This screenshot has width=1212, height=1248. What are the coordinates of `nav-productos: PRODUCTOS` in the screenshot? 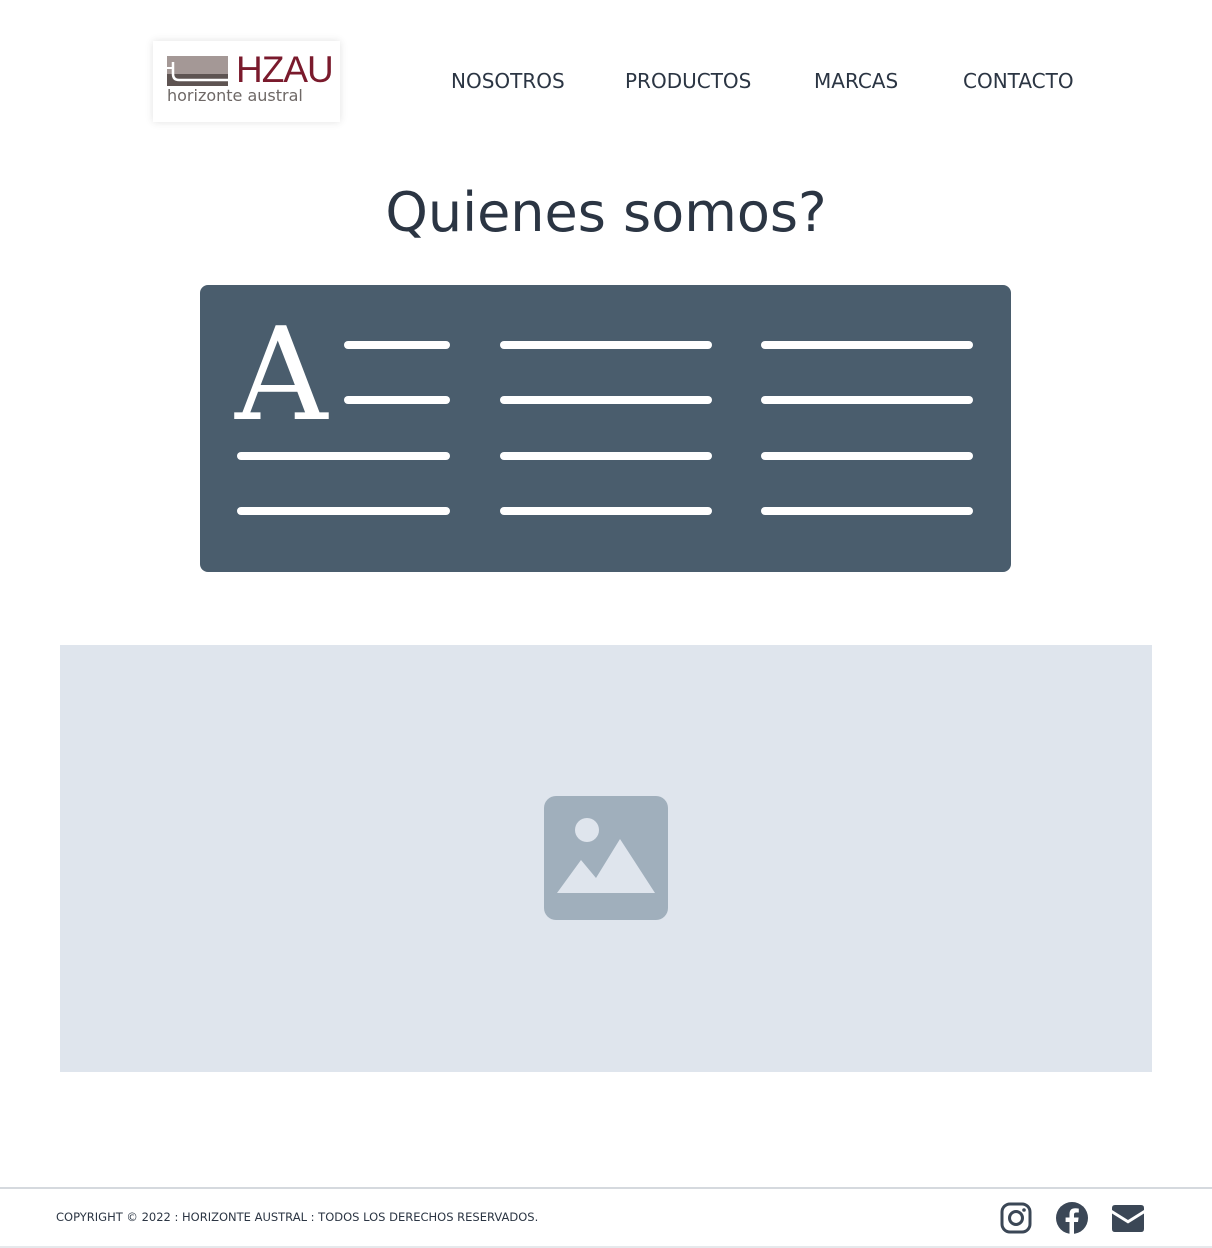 It's located at (688, 81).